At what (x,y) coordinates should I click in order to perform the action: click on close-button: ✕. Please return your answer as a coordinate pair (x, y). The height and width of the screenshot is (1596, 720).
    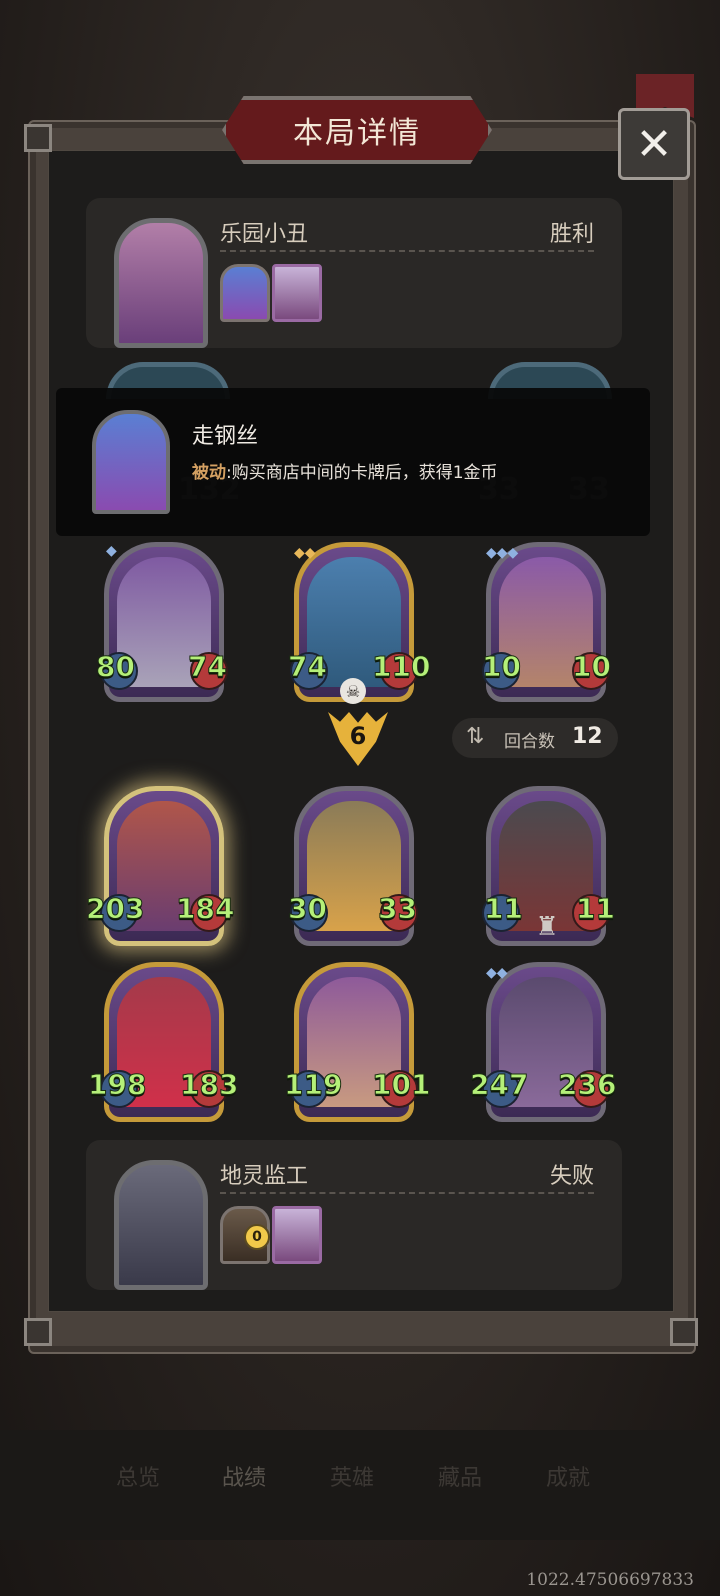
    Looking at the image, I should click on (654, 144).